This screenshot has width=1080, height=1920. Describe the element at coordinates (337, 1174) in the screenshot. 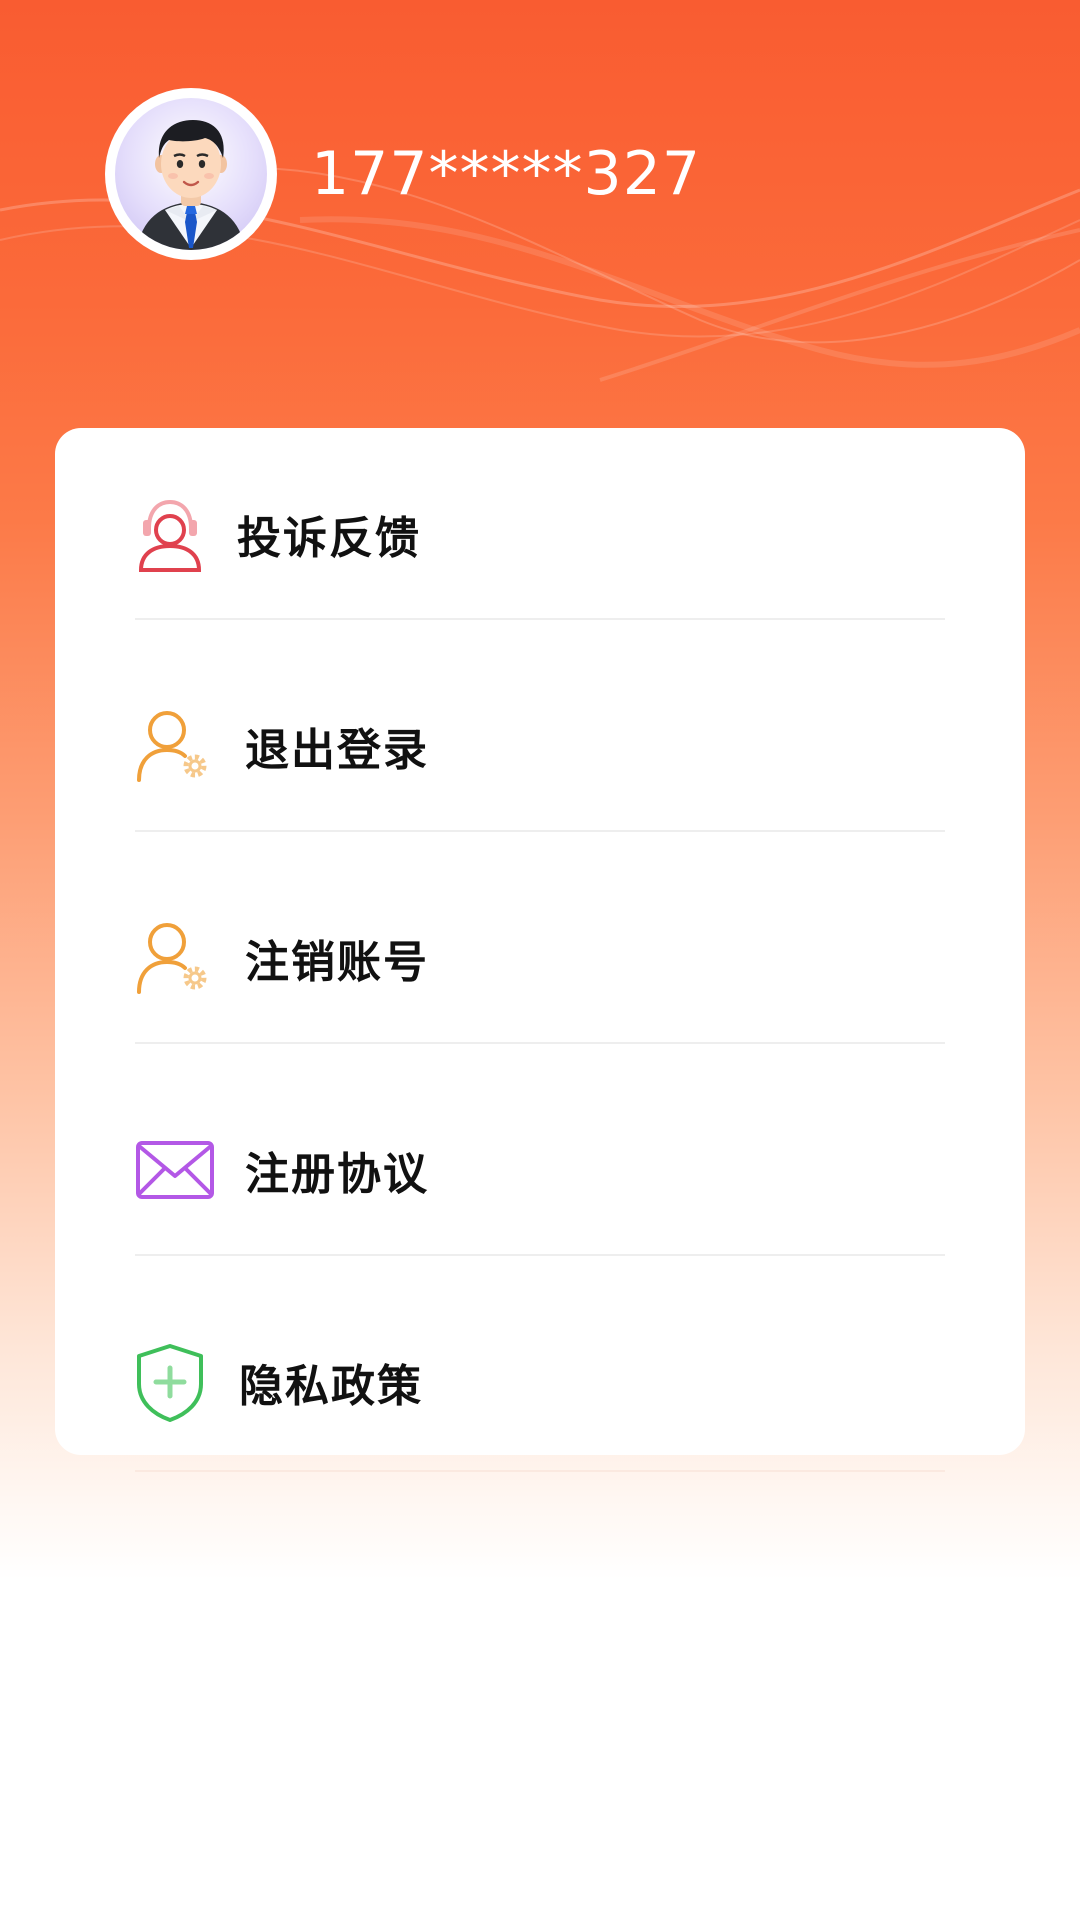

I see `menu-item-label: 注册协议` at that location.